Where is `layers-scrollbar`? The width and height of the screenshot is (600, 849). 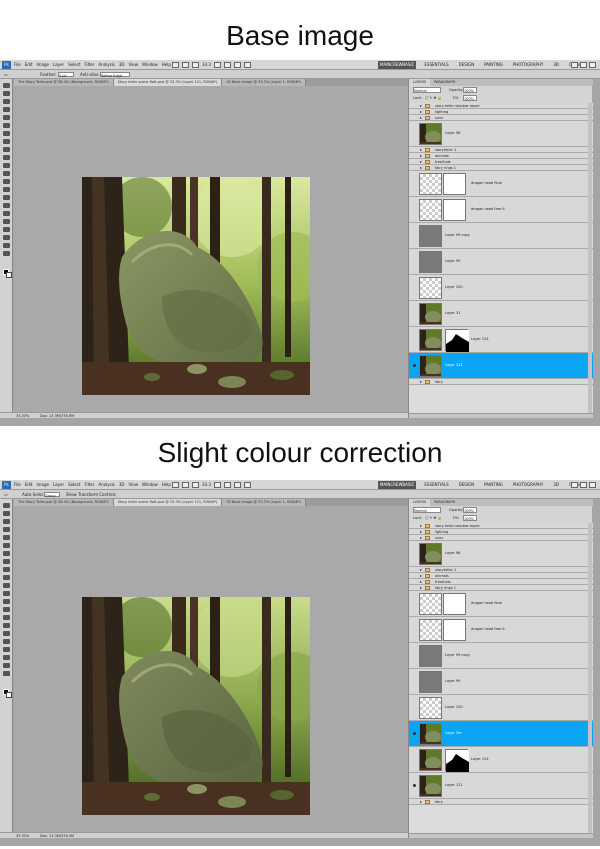 layers-scrollbar is located at coordinates (590, 678).